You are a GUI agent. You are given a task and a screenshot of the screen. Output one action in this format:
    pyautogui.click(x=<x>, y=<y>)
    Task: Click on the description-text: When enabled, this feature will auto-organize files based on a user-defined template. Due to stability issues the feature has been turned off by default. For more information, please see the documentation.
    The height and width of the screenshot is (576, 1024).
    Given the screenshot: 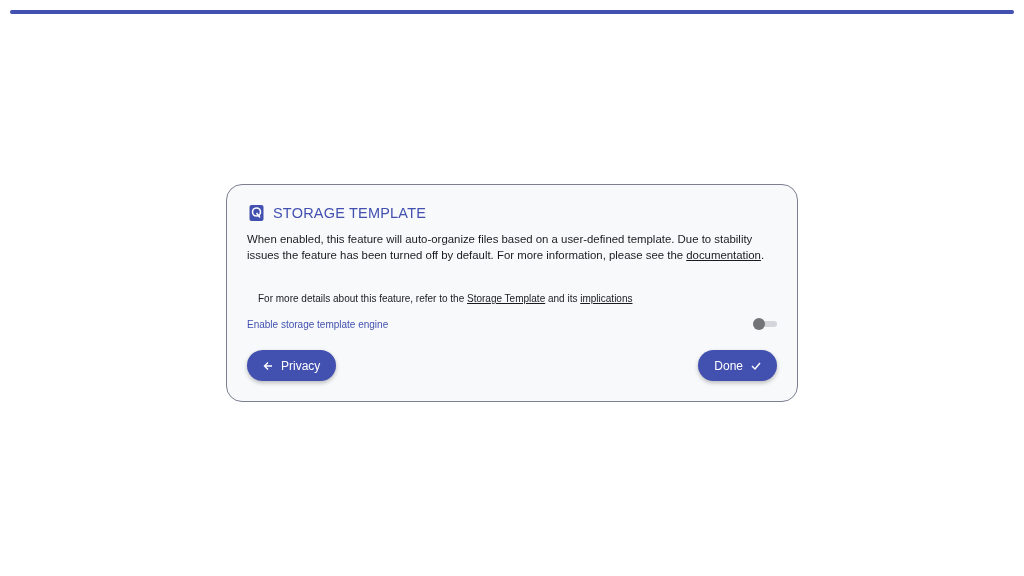 What is the action you would take?
    pyautogui.click(x=506, y=247)
    